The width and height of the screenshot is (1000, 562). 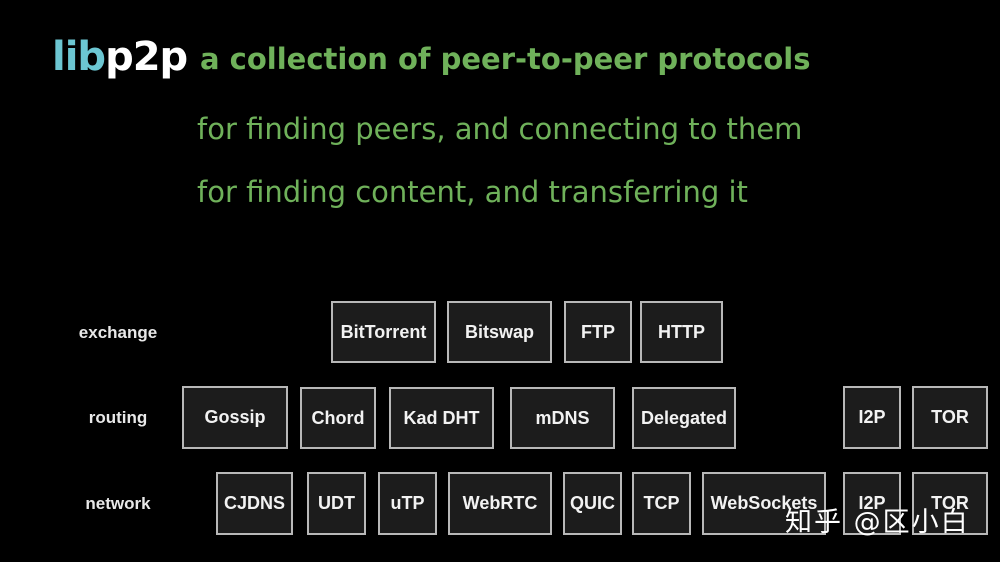 What do you see at coordinates (383, 332) in the screenshot?
I see `protocol-box-bittorrent: BitTorrent` at bounding box center [383, 332].